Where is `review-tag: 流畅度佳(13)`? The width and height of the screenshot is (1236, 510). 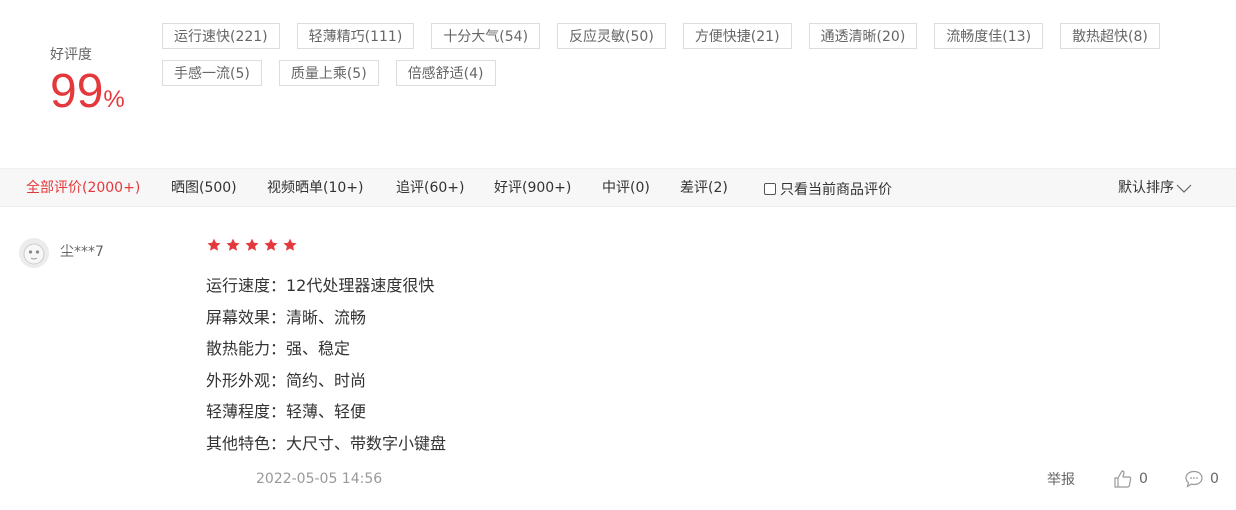 review-tag: 流畅度佳(13) is located at coordinates (989, 36).